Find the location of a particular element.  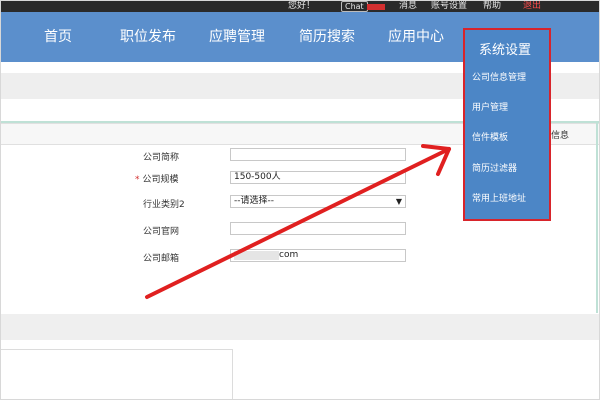

system-settings-dropdown: 系统设置 公司信息管理 用户管理 信件模板 简历过滤器 常用上班地址 is located at coordinates (507, 124).